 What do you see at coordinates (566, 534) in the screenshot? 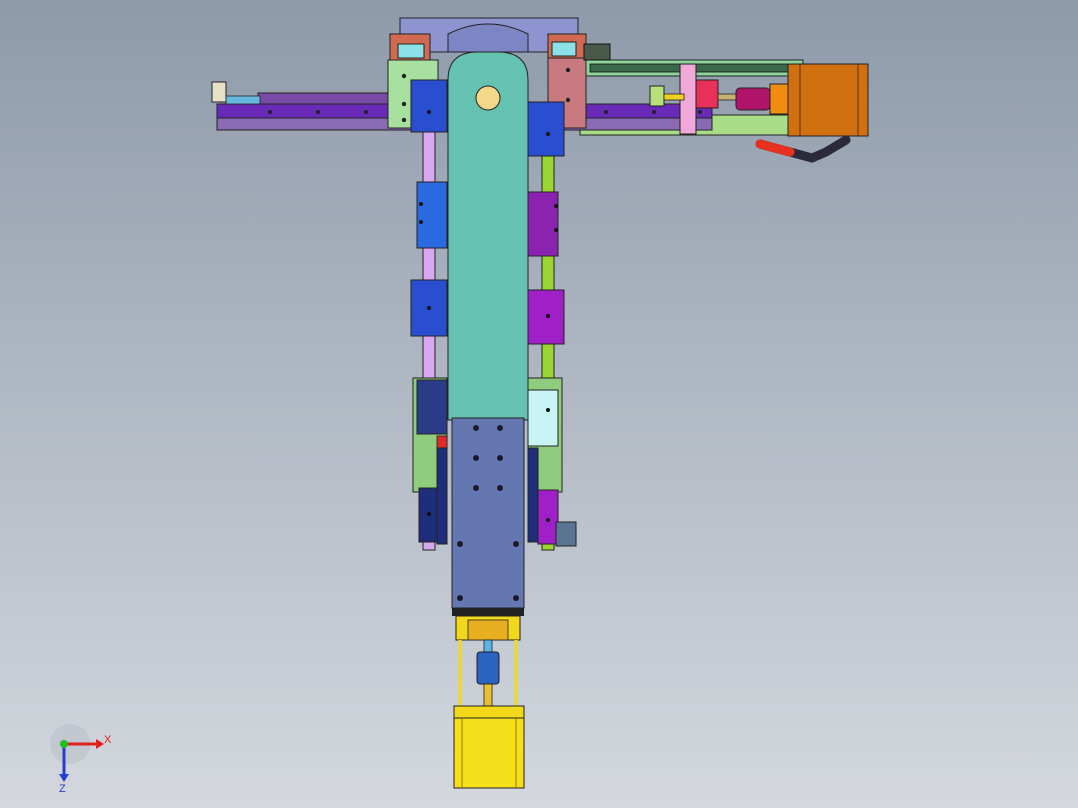
I see `right-sensor` at bounding box center [566, 534].